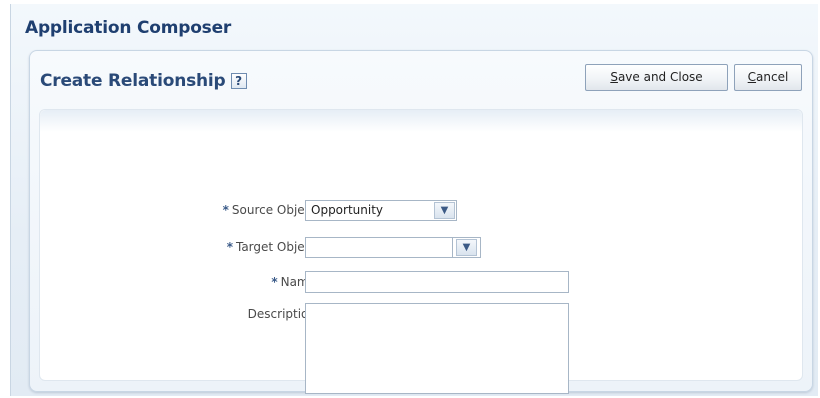 The image size is (820, 398). I want to click on name-input, so click(437, 282).